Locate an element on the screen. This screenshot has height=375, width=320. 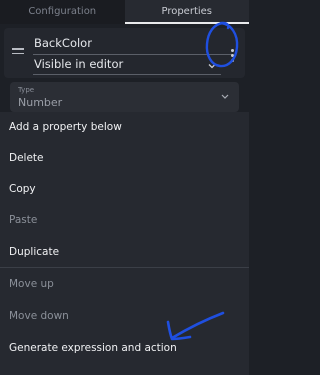
property-name-field: BackColor is located at coordinates (63, 43).